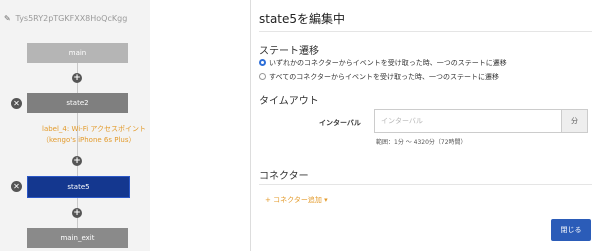 This screenshot has width=600, height=251. I want to click on transition-heading: ステート遷移, so click(289, 51).